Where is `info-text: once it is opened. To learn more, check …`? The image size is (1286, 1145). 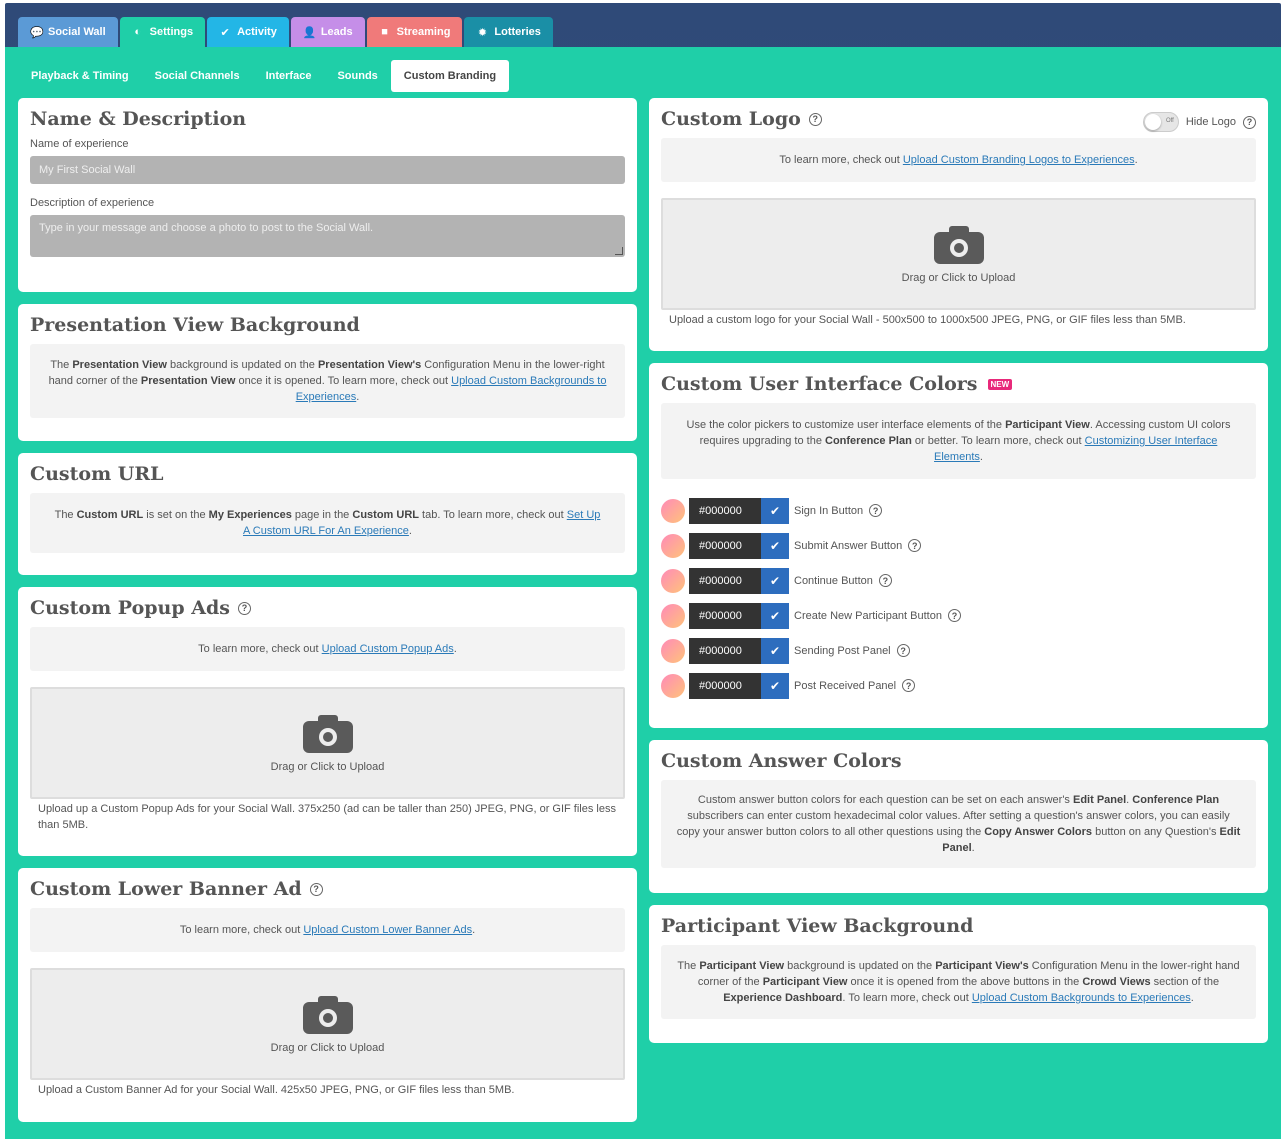
info-text: once it is opened. To learn more, check … is located at coordinates (343, 381).